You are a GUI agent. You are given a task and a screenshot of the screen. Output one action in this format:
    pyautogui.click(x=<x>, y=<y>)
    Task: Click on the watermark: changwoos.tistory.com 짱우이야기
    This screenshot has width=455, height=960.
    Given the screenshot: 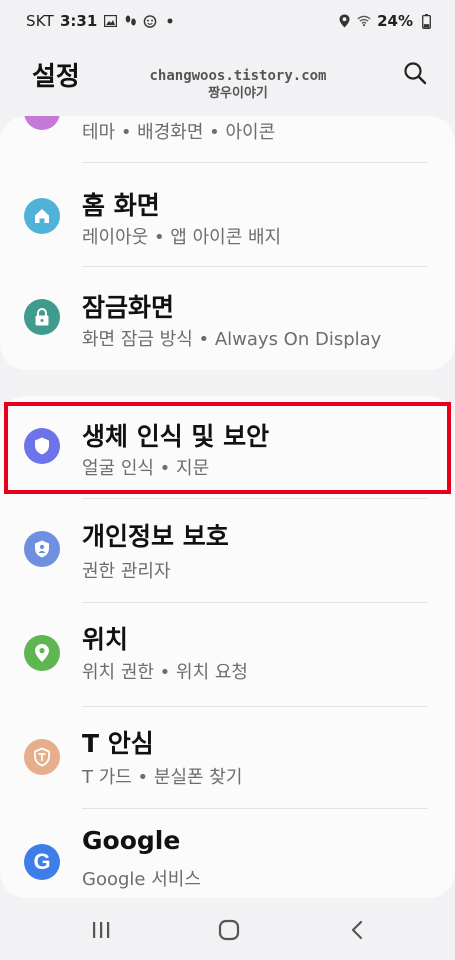 What is the action you would take?
    pyautogui.click(x=238, y=85)
    